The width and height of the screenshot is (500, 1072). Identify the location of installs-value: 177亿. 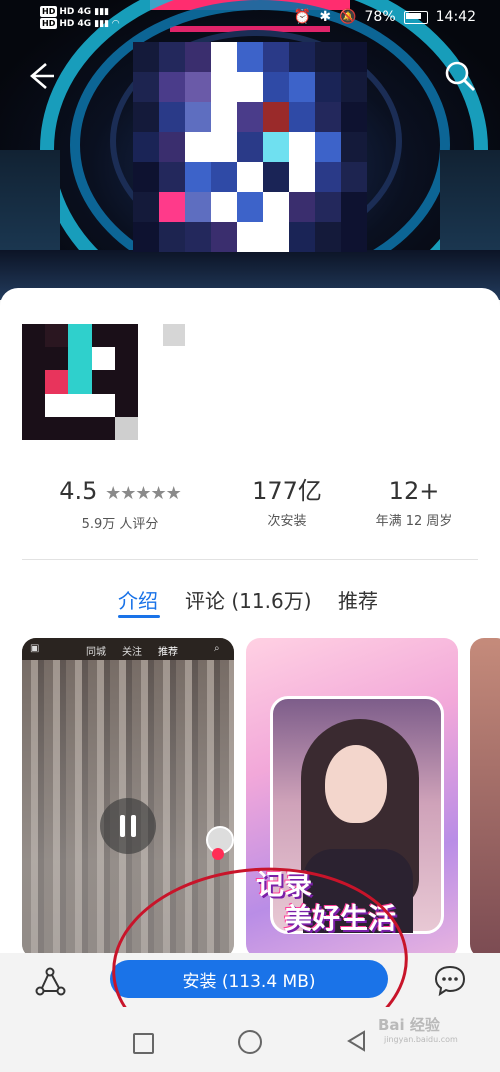
(287, 491).